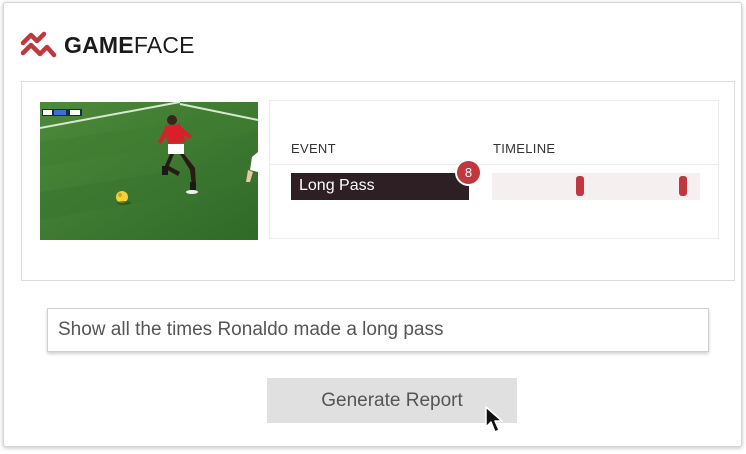 Image resolution: width=746 pixels, height=454 pixels. What do you see at coordinates (380, 186) in the screenshot?
I see `event-long-pass: Long Pass` at bounding box center [380, 186].